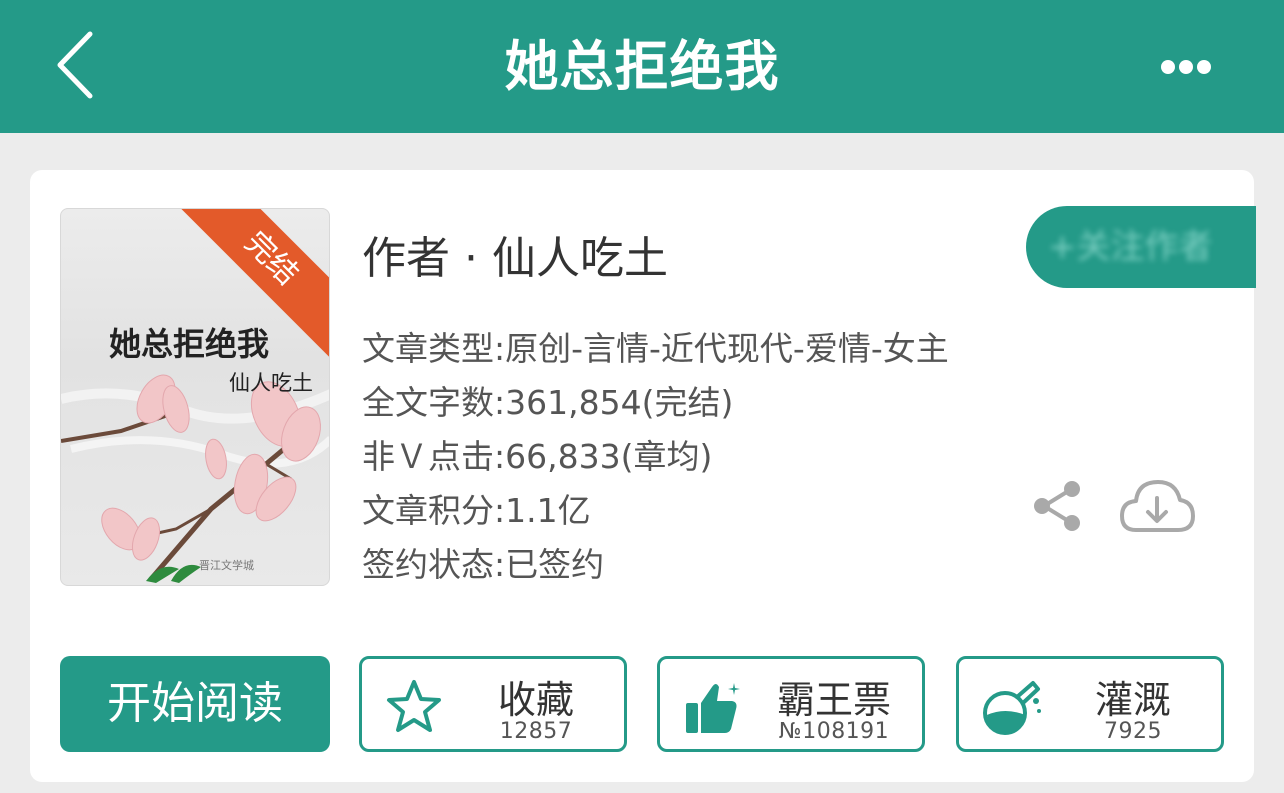 The width and height of the screenshot is (1284, 793). Describe the element at coordinates (195, 704) in the screenshot. I see `start-reading-button: 开始阅读` at that location.